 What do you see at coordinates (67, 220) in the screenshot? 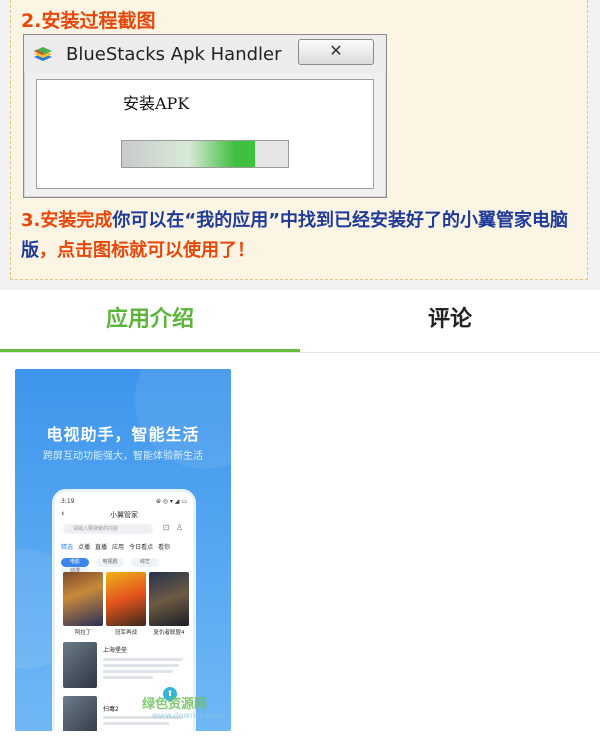
I see `step3-prefix: 3.安装完成` at bounding box center [67, 220].